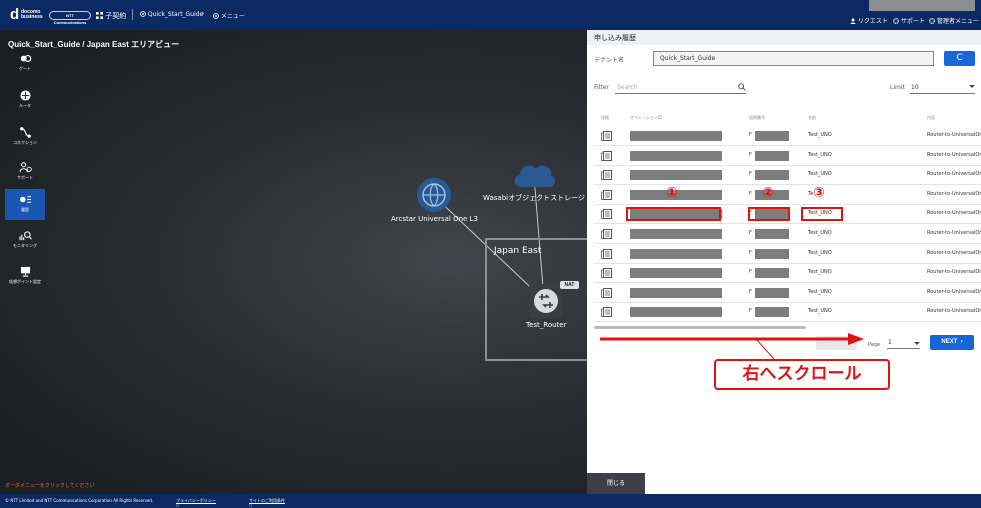 This screenshot has height=508, width=981. I want to click on marker-1: ①, so click(672, 193).